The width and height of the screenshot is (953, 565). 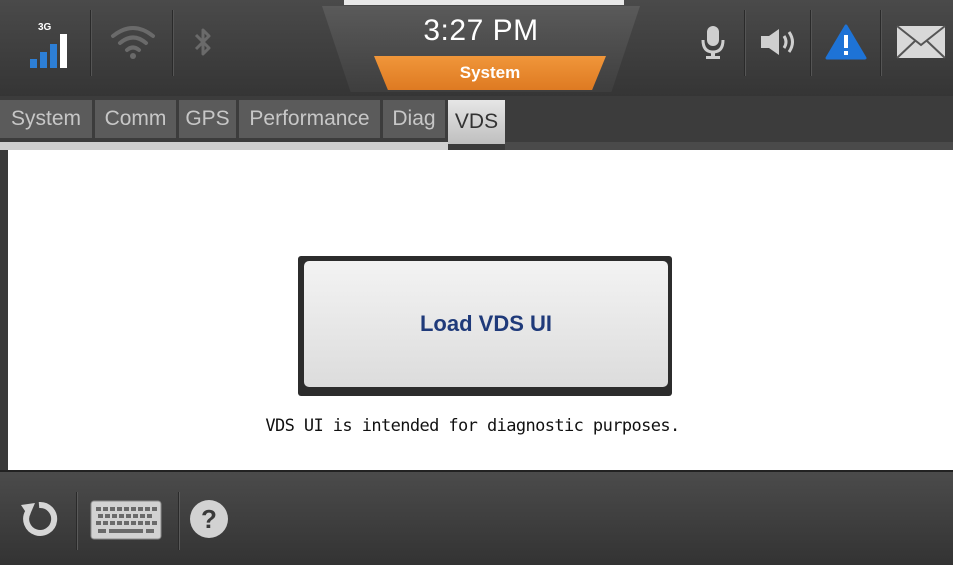 What do you see at coordinates (846, 42) in the screenshot?
I see `alert-icon` at bounding box center [846, 42].